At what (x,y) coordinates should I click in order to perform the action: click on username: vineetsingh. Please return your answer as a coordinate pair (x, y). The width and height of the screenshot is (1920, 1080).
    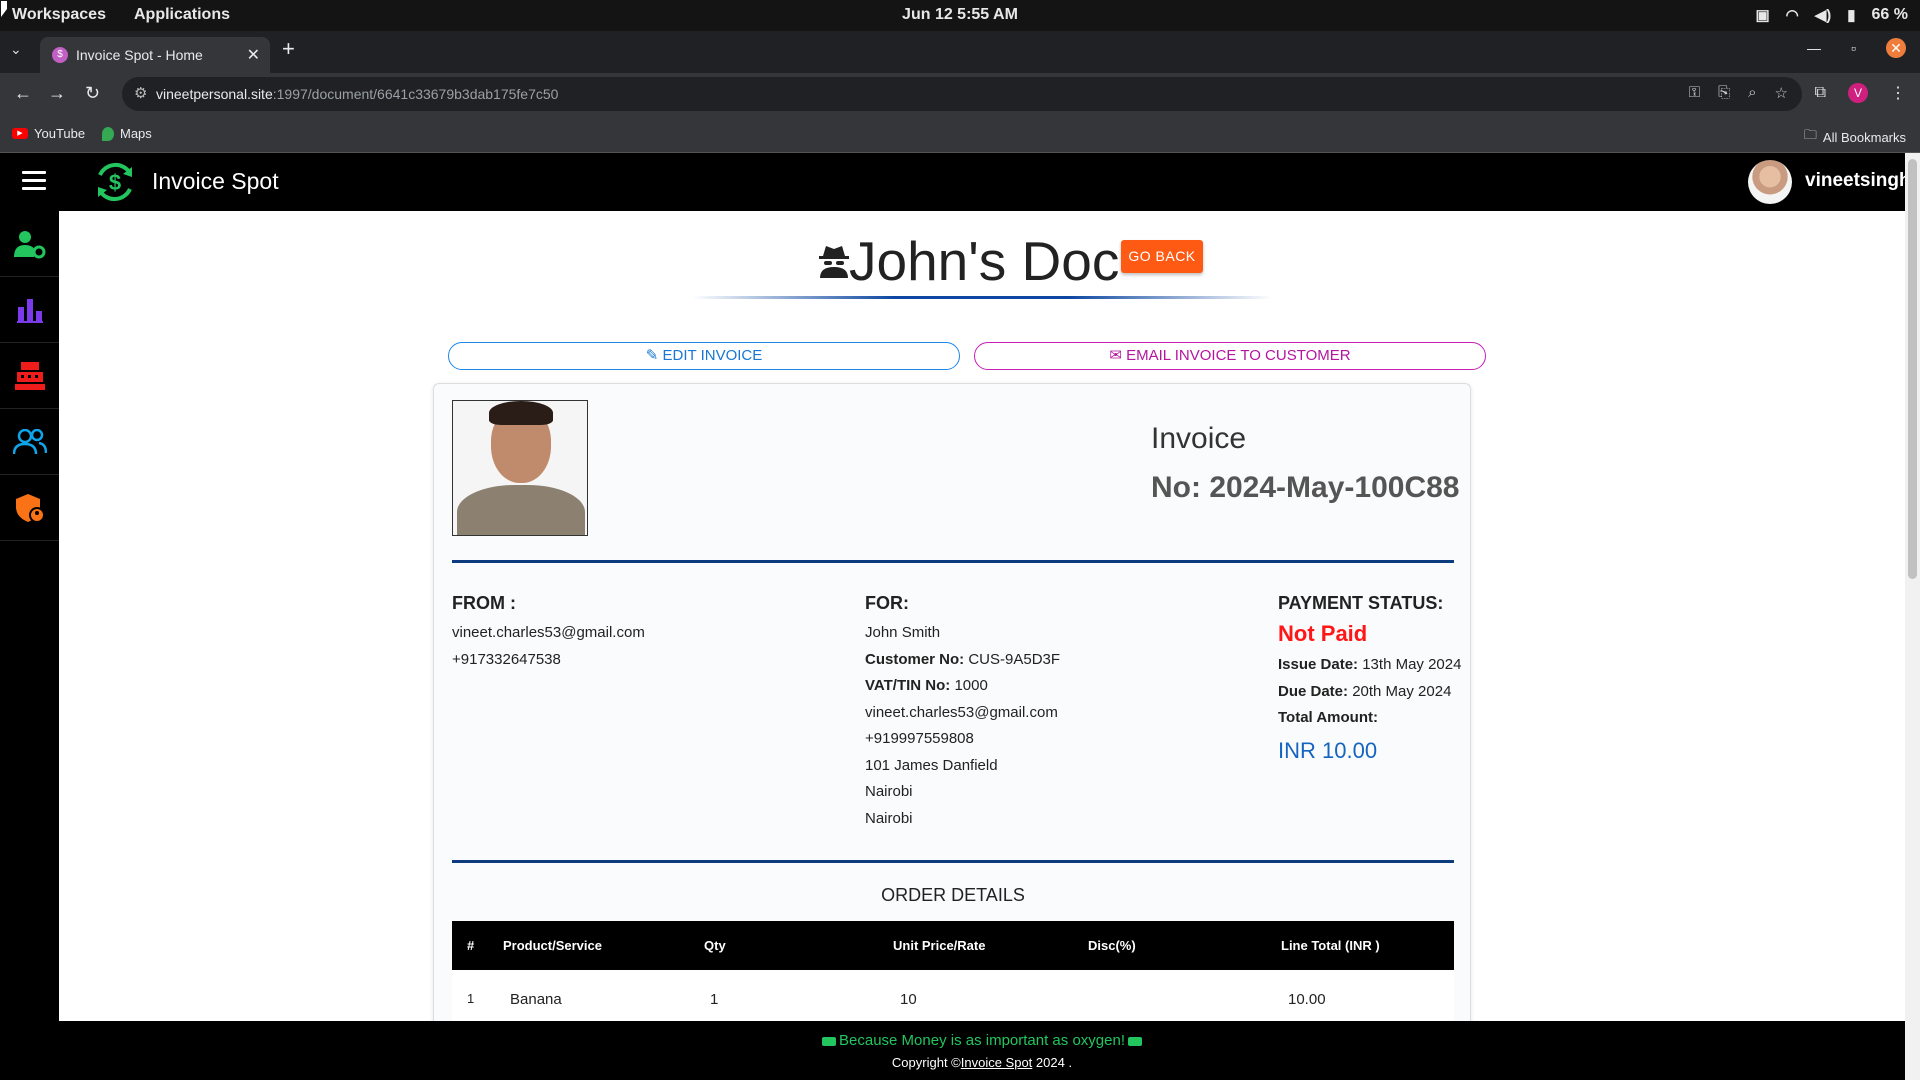
    Looking at the image, I should click on (1855, 181).